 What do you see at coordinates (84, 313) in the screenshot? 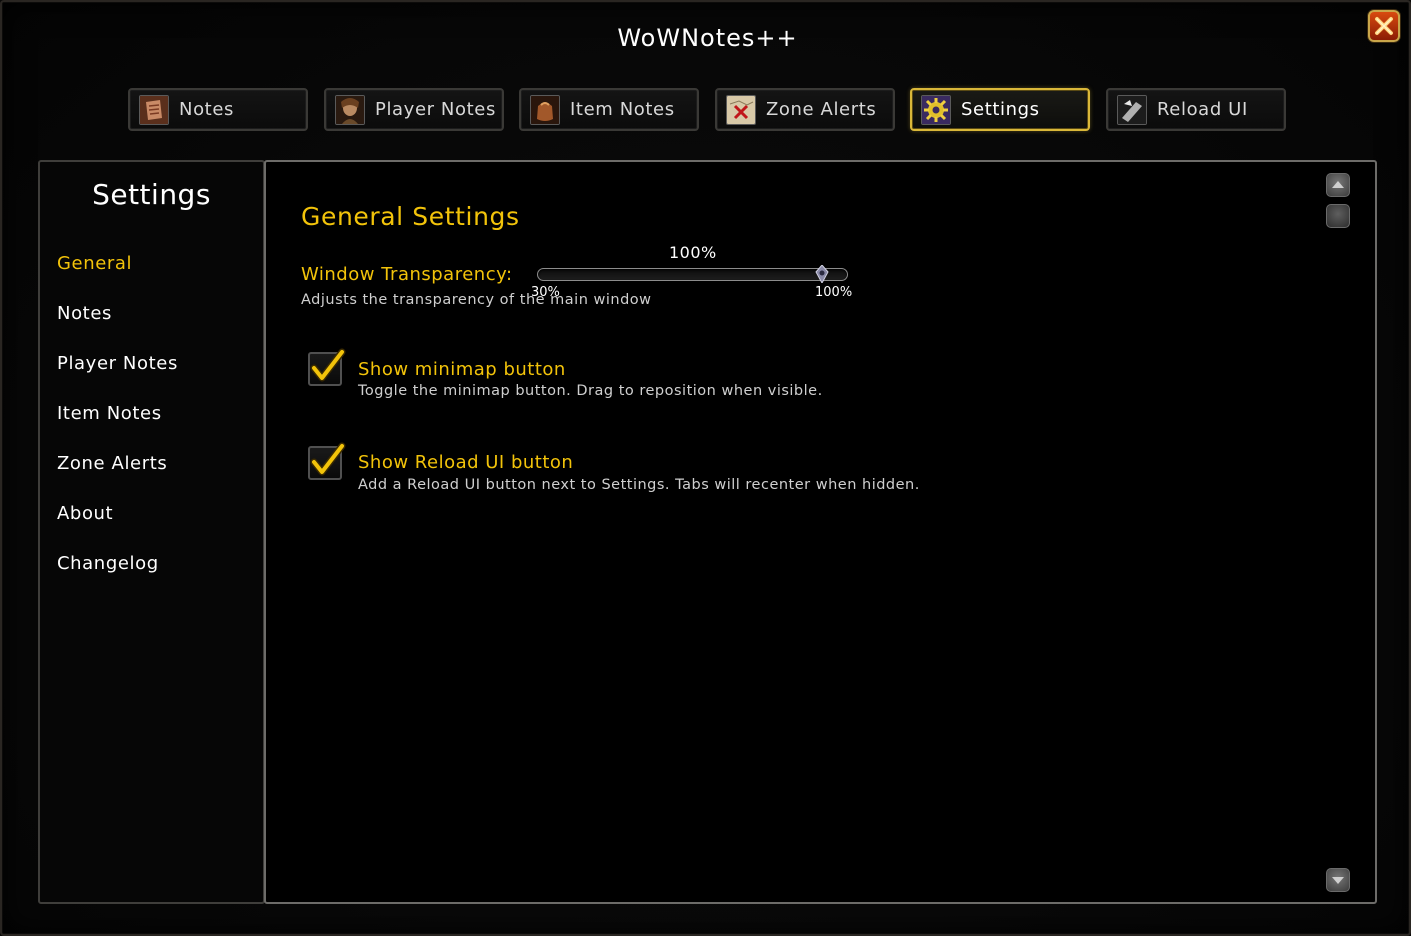
I see `sidebar-item-notes: Notes` at bounding box center [84, 313].